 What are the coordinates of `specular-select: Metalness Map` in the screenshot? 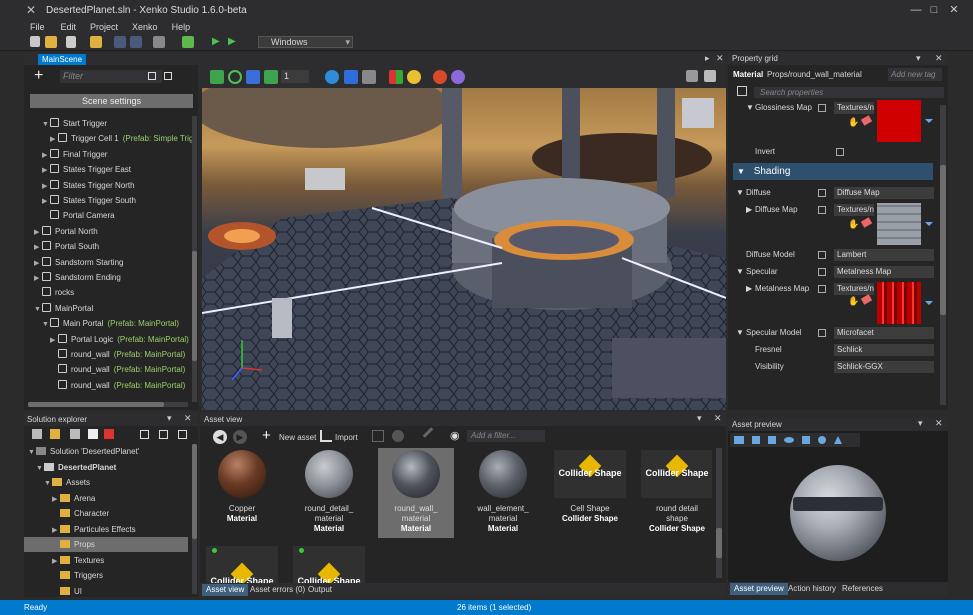 It's located at (884, 272).